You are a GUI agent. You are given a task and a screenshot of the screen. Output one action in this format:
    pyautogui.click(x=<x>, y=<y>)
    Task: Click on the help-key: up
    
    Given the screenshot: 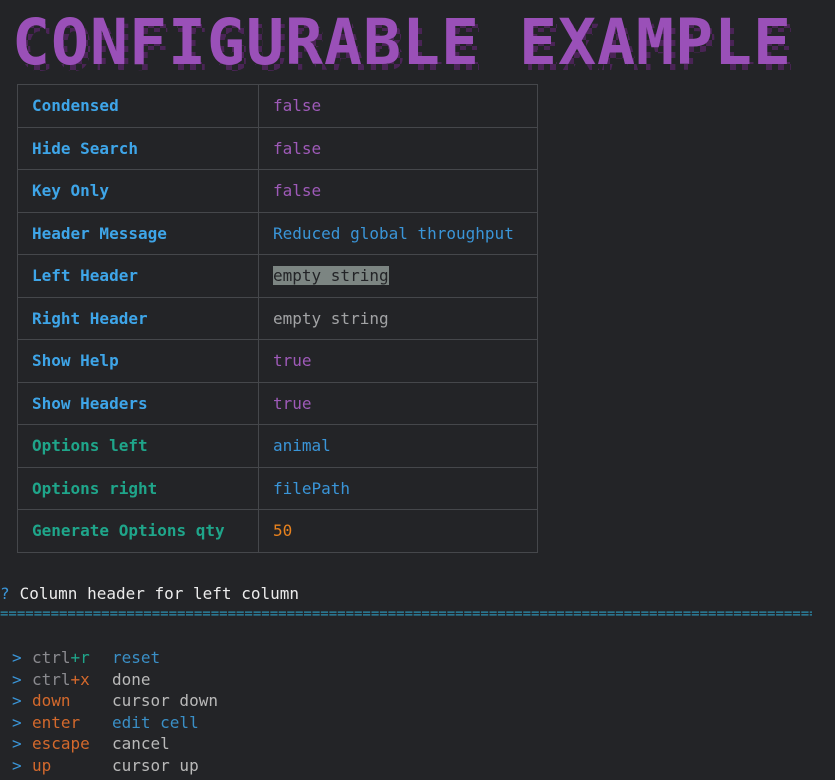 What is the action you would take?
    pyautogui.click(x=72, y=766)
    